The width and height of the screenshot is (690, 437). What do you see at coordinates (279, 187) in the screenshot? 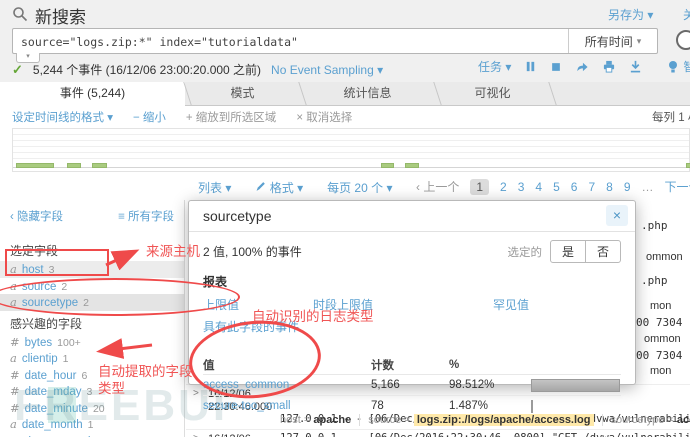
I see `format-dropdown: 格式 ▾` at bounding box center [279, 187].